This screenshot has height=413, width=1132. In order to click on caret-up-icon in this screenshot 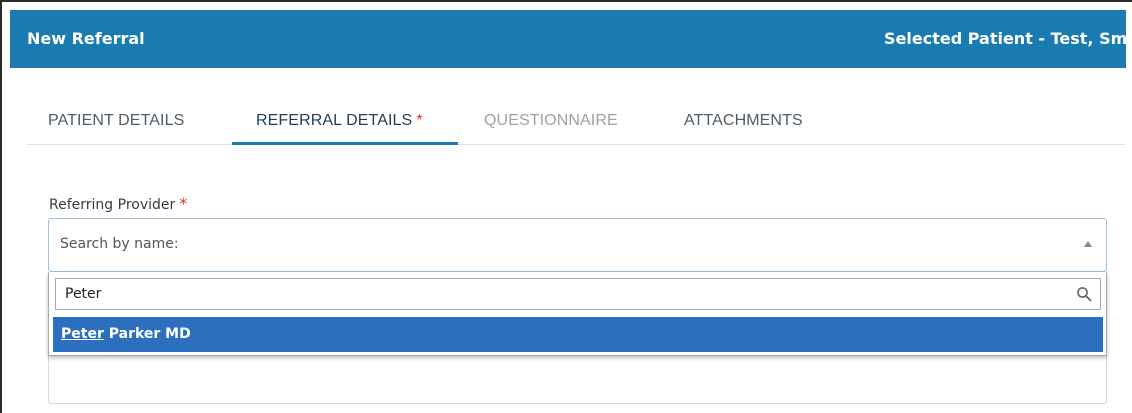, I will do `click(1088, 244)`.